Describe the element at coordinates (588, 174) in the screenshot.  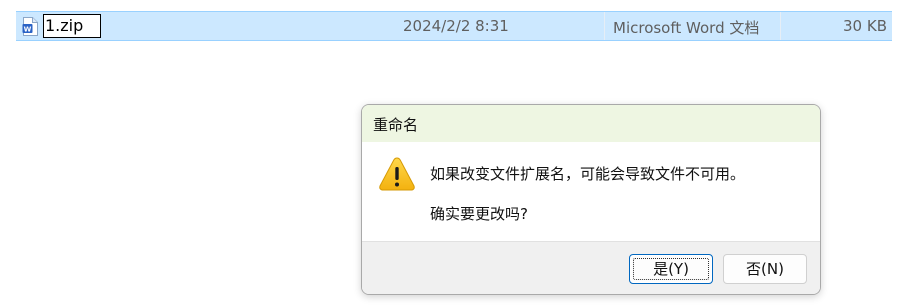
I see `dialog-message: 如果改变文件扩展名，可能会导致文件不可用。` at that location.